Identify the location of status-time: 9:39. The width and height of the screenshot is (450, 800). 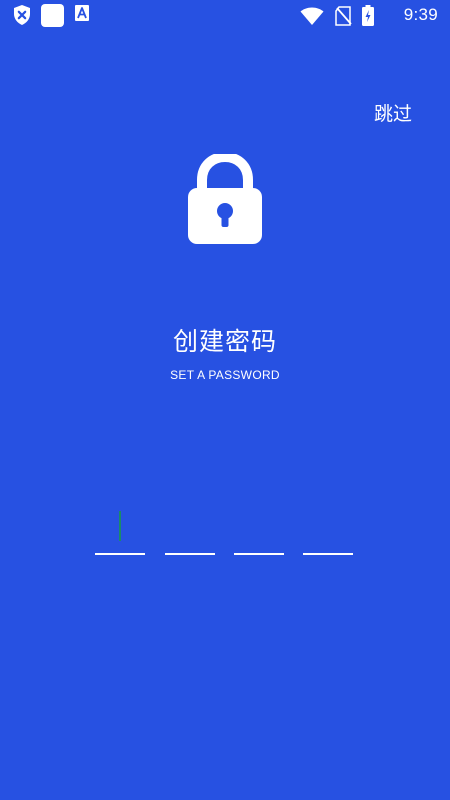
(420, 14).